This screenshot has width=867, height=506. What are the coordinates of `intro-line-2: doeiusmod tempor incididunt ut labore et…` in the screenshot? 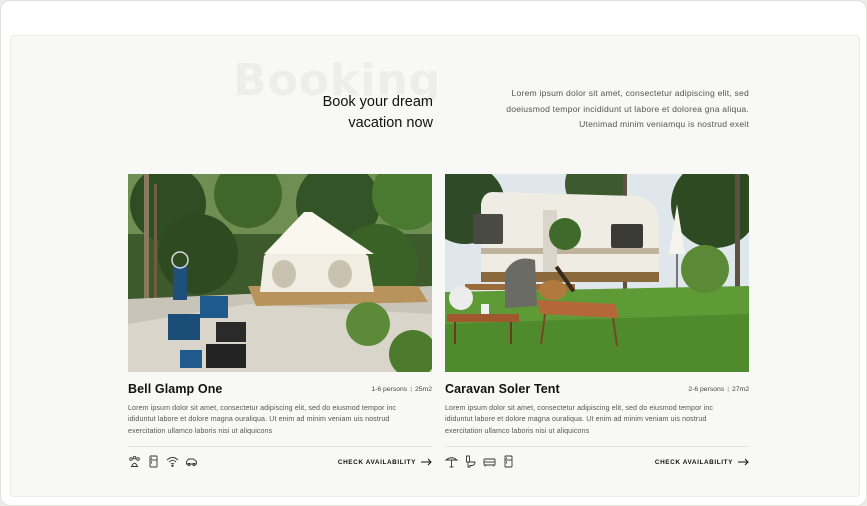 It's located at (627, 108).